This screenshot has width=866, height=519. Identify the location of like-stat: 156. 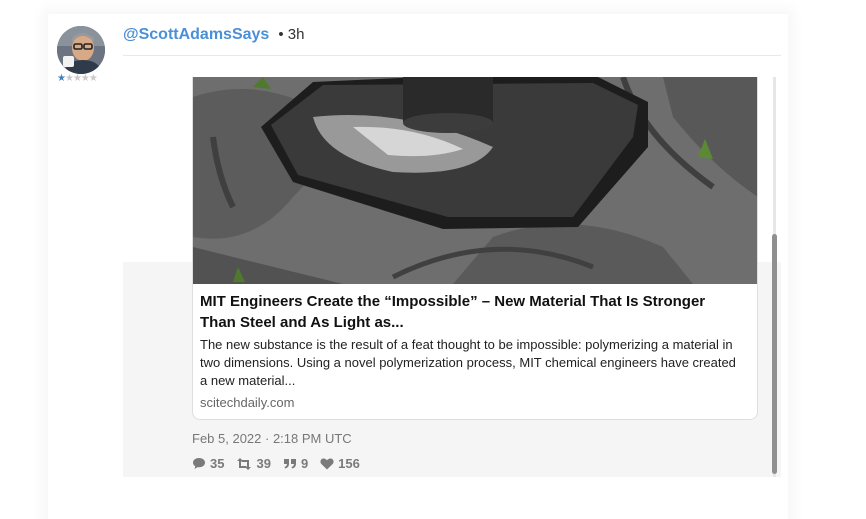
(340, 463).